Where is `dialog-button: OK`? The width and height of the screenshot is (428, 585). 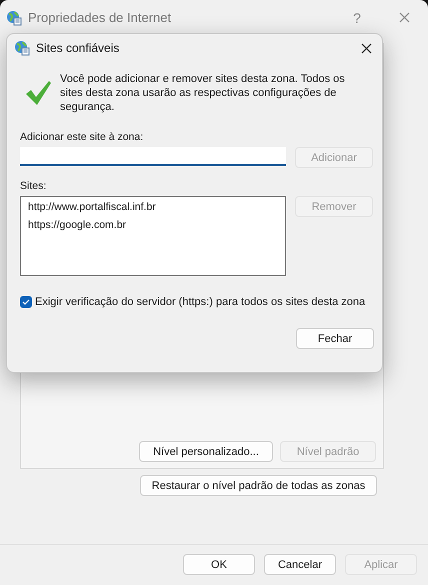
dialog-button: OK is located at coordinates (219, 564).